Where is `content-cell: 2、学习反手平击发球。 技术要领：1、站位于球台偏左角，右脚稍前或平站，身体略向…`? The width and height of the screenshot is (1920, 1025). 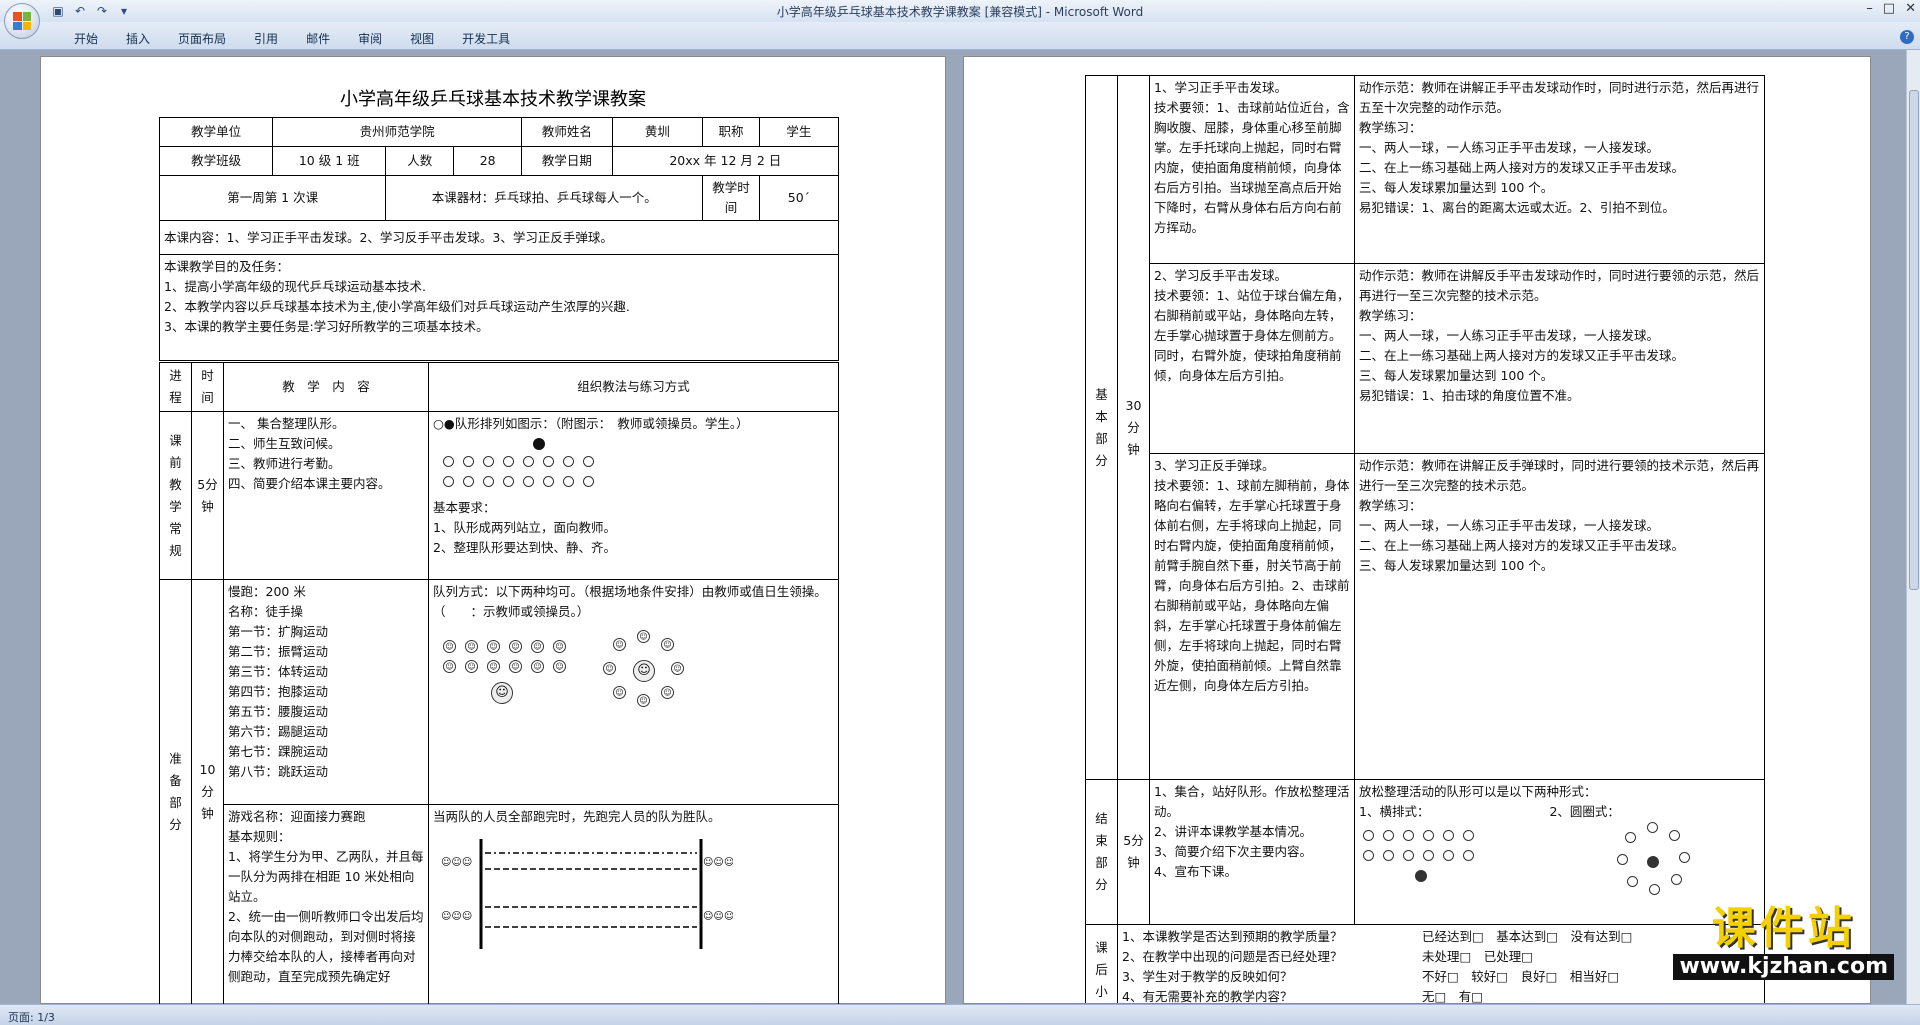
content-cell: 2、学习反手平击发球。 技术要领：1、站位于球台偏左角，右脚稍前或平站，身体略向… is located at coordinates (1252, 358).